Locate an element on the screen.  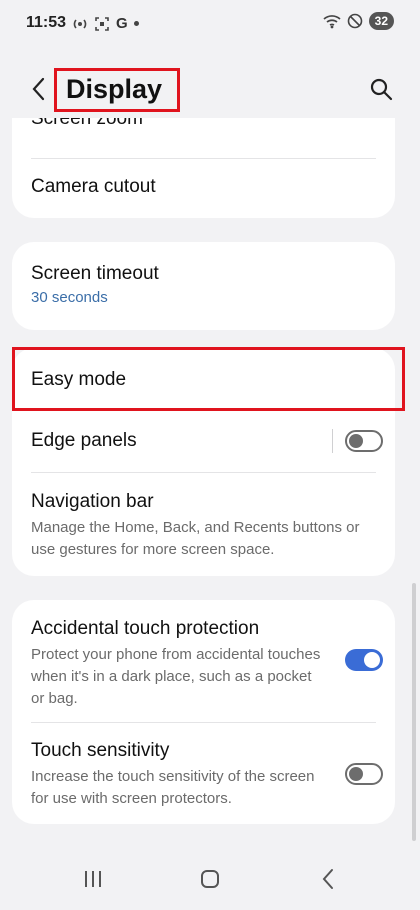
back-icon is located at coordinates (39, 89).